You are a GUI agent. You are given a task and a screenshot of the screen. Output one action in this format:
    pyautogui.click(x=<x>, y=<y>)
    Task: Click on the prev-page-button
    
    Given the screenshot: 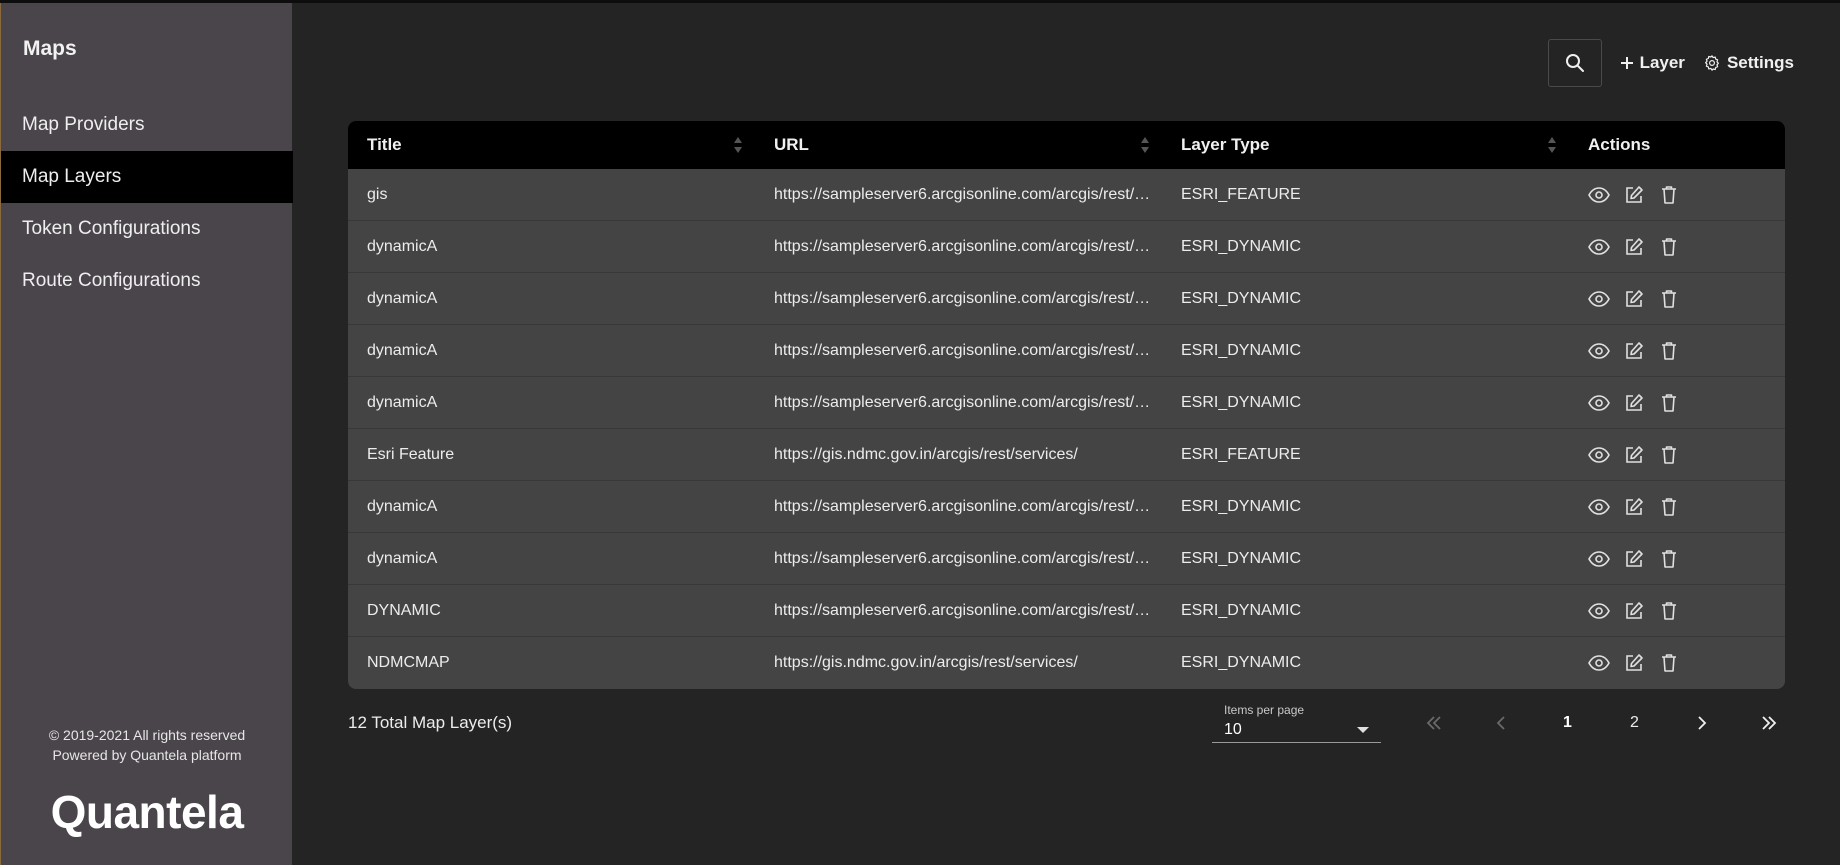 What is the action you would take?
    pyautogui.click(x=1500, y=723)
    